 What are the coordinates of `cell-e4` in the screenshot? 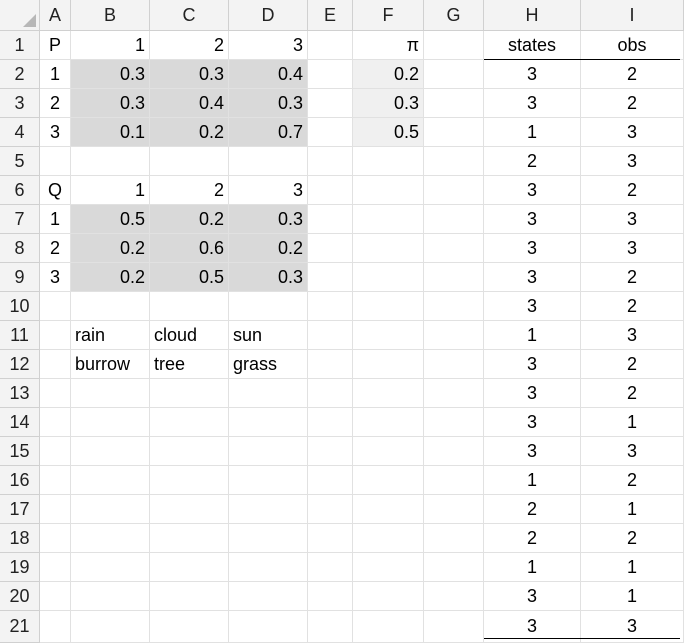 It's located at (330, 132).